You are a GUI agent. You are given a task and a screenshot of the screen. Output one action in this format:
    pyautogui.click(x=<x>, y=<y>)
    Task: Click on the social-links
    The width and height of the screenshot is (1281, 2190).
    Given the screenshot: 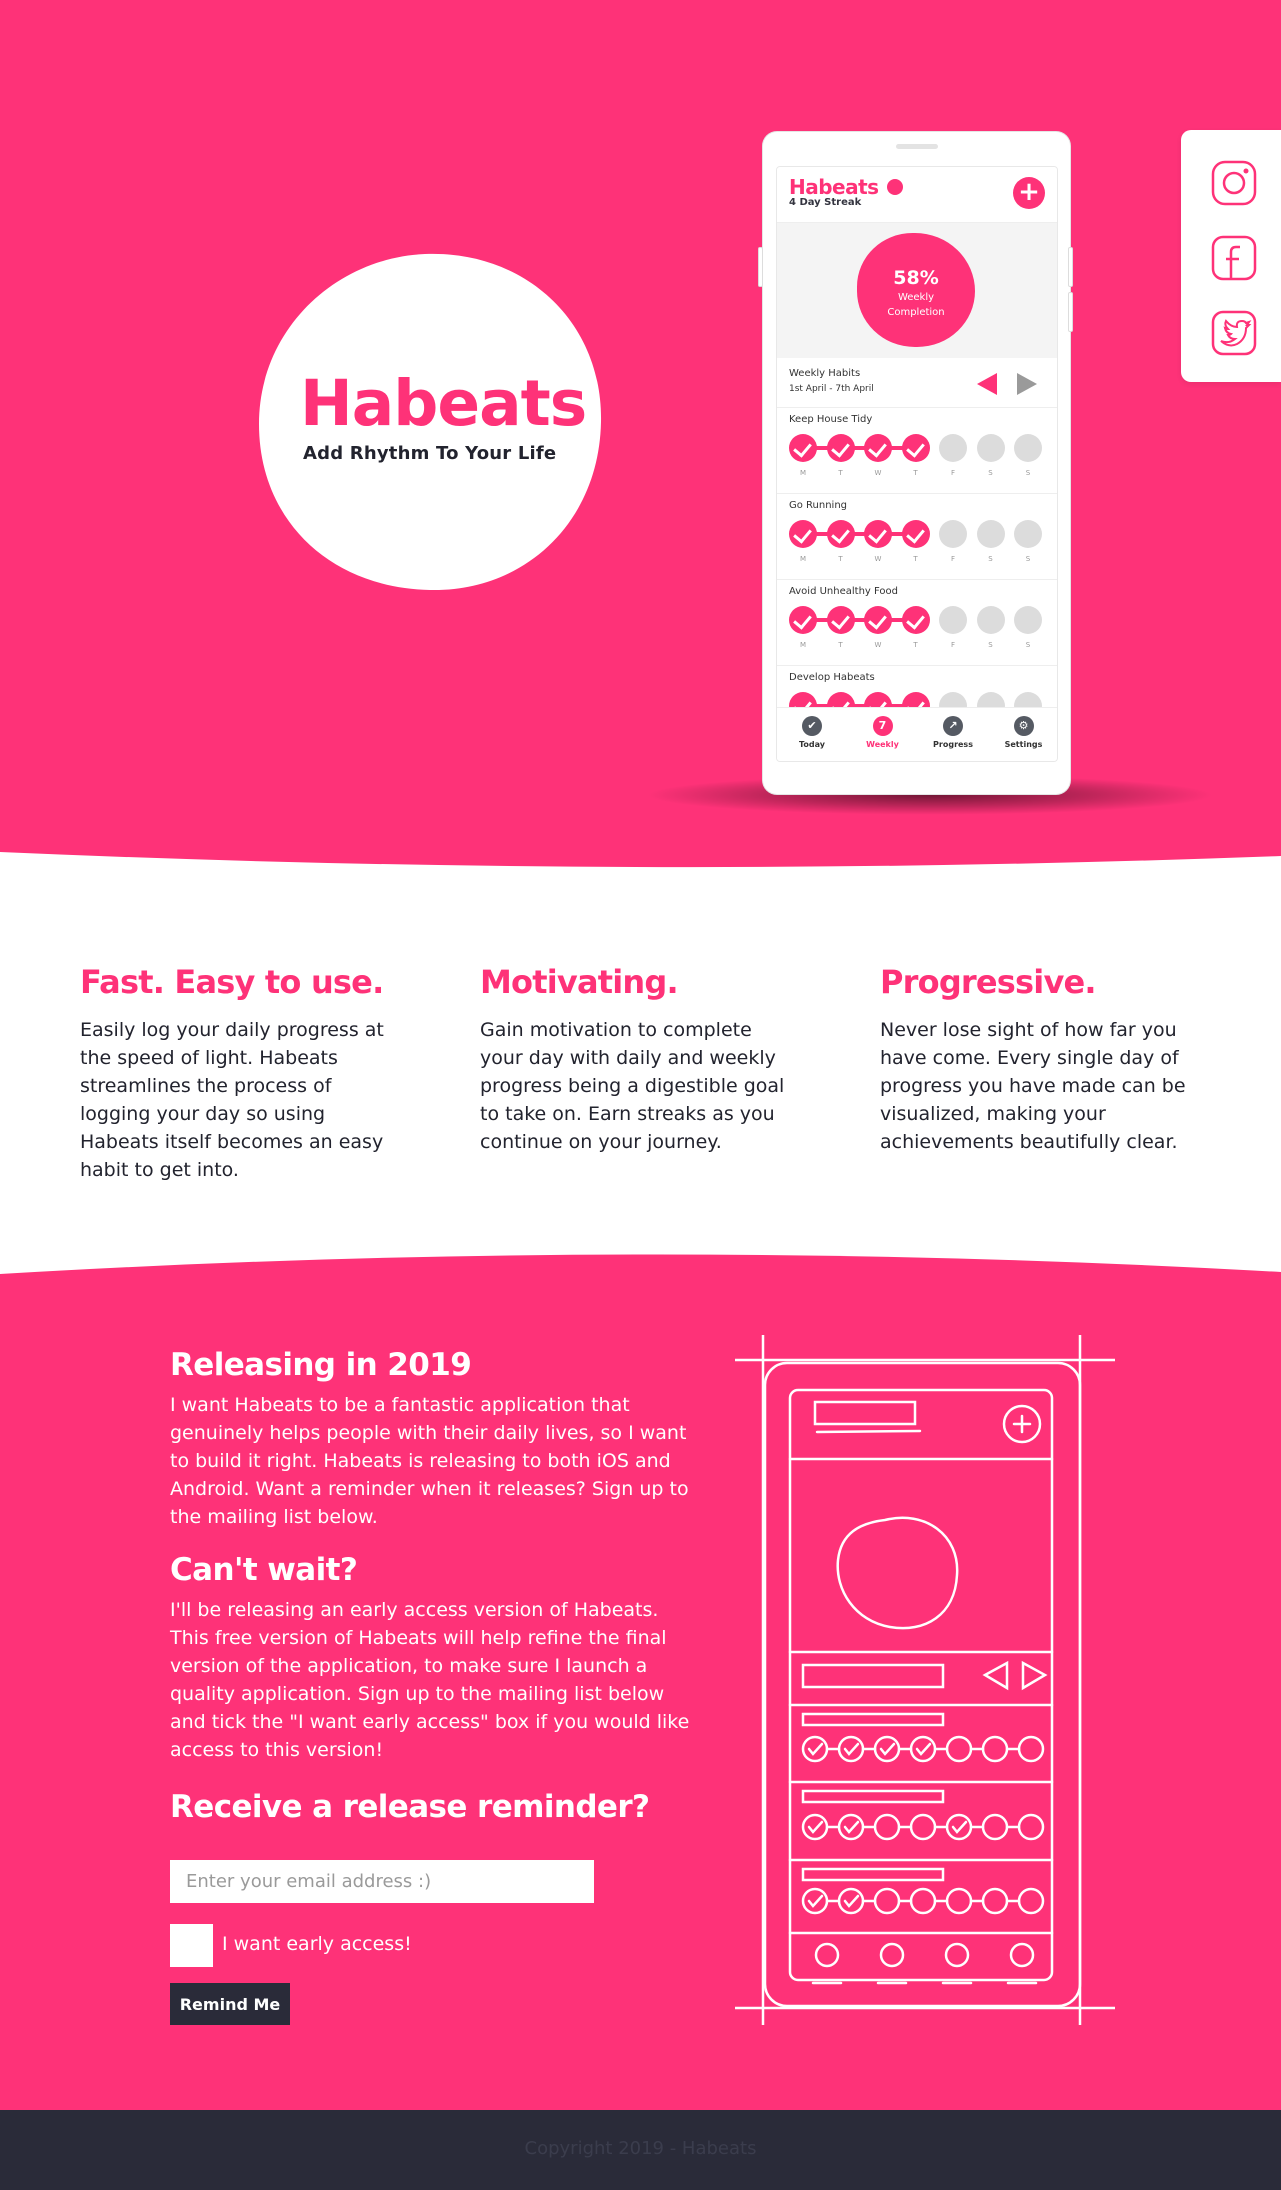 What is the action you would take?
    pyautogui.click(x=1231, y=256)
    